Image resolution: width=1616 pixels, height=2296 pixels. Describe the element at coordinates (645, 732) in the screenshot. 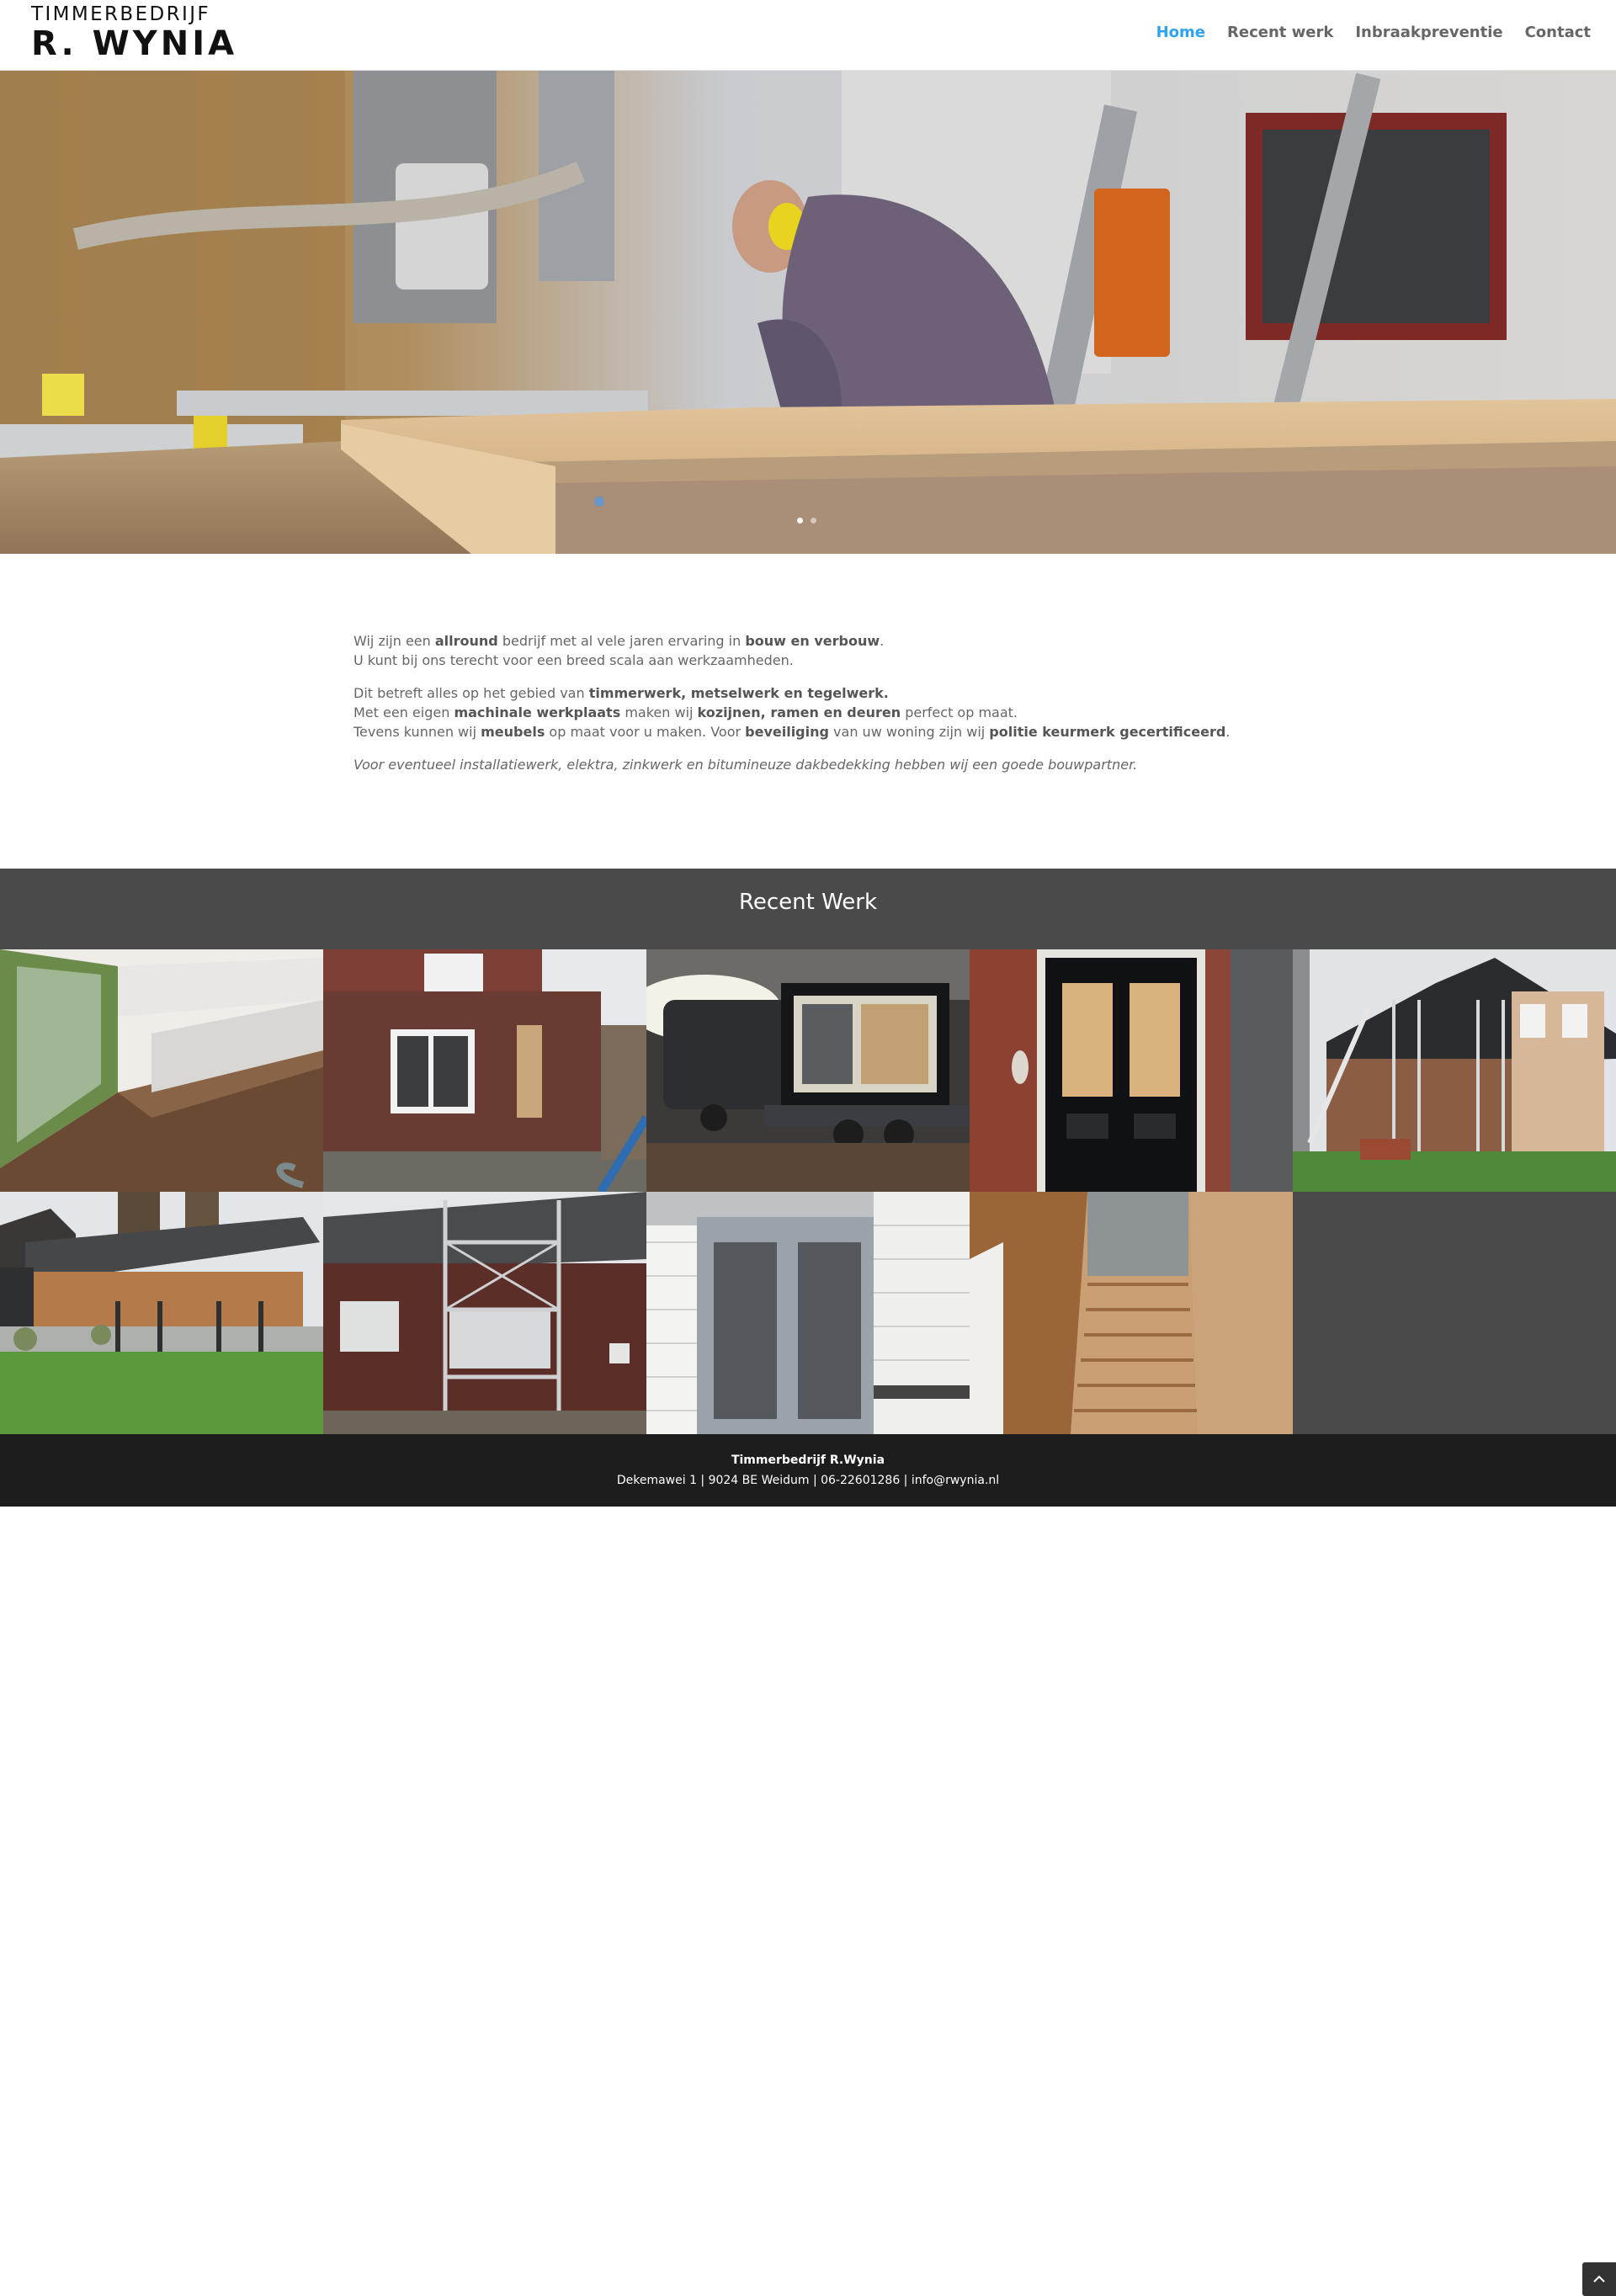

I see `text-segment: op maat voor u maken. Voor` at that location.